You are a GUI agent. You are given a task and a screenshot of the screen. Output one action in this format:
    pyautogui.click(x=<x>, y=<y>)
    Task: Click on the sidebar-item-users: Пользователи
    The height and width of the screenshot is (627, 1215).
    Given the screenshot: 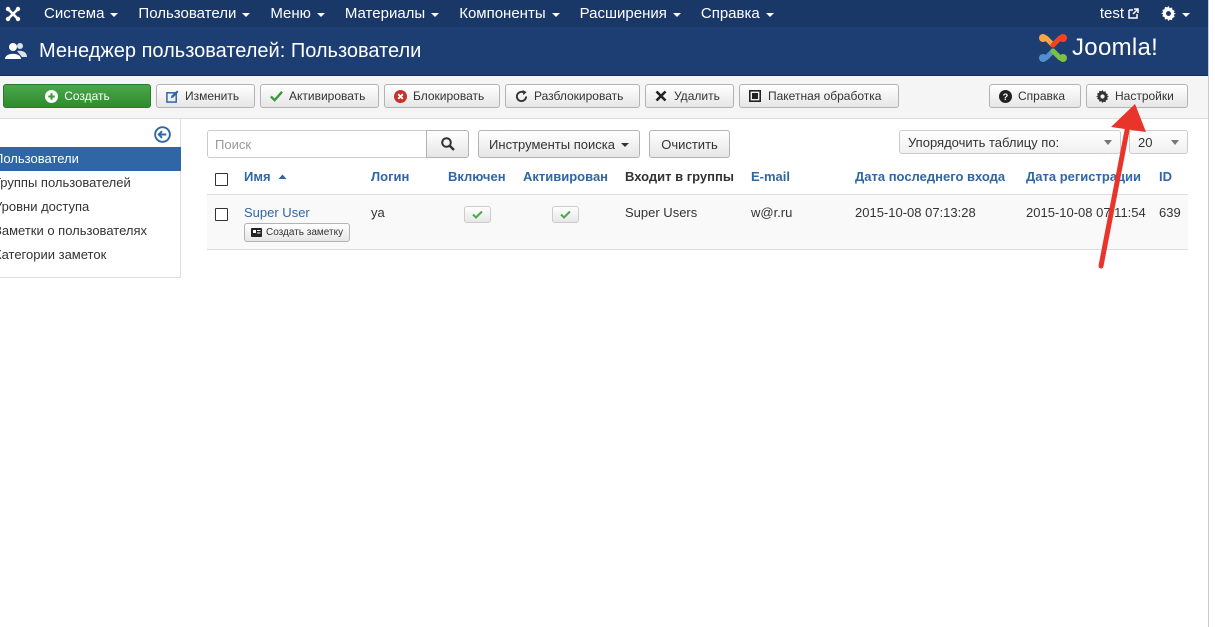 What is the action you would take?
    pyautogui.click(x=90, y=159)
    